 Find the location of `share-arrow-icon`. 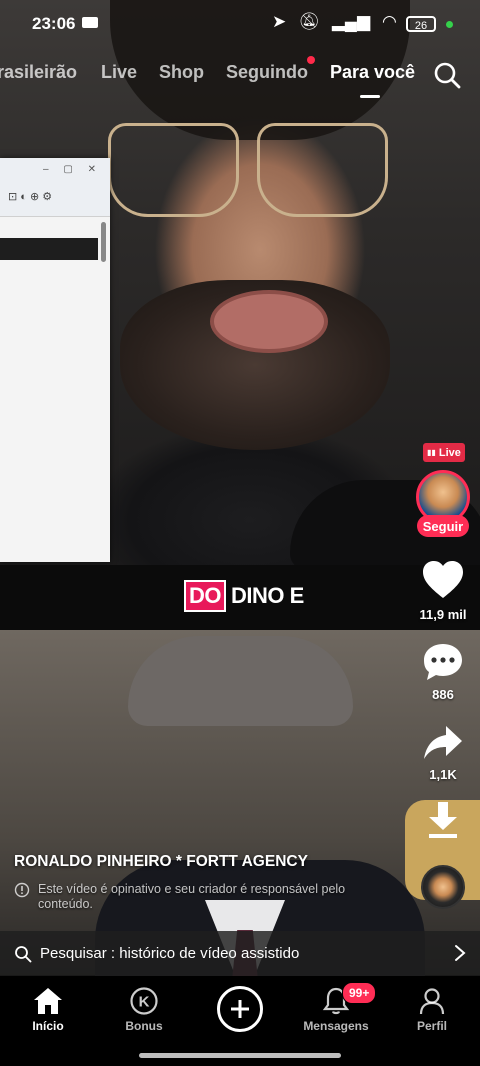

share-arrow-icon is located at coordinates (443, 742).